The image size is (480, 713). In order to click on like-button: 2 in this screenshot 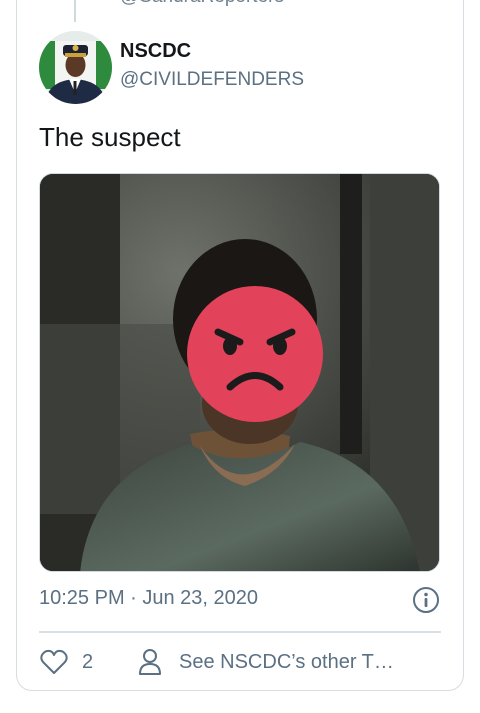, I will do `click(66, 662)`.